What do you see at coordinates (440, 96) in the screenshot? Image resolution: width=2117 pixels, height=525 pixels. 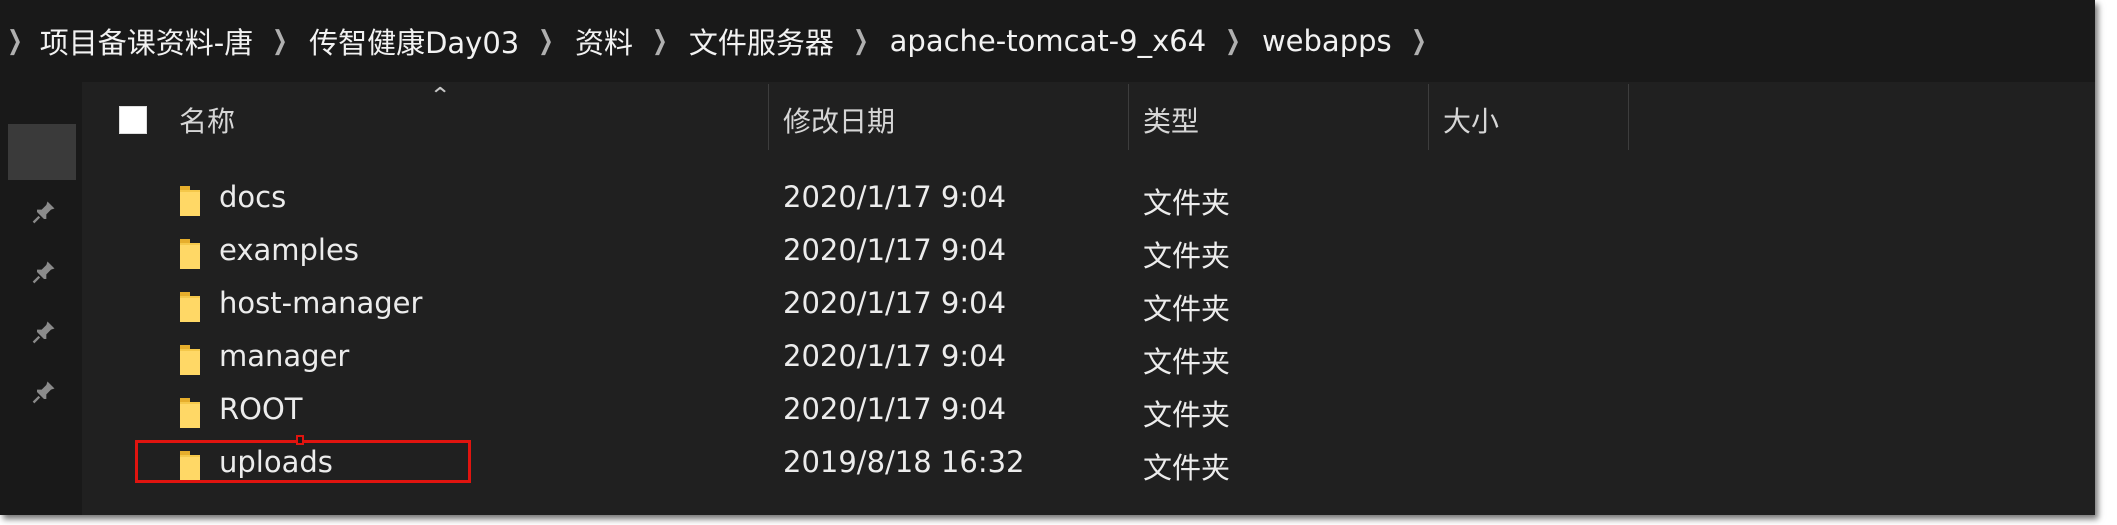 I see `sort-ascending-icon: ⌃` at bounding box center [440, 96].